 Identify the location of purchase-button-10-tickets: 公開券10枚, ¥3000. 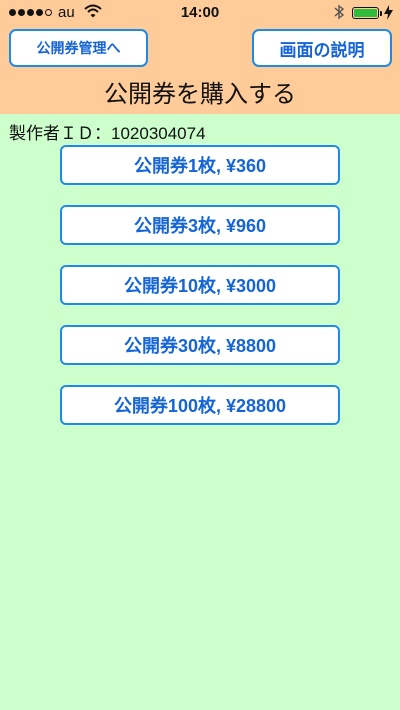
(200, 285).